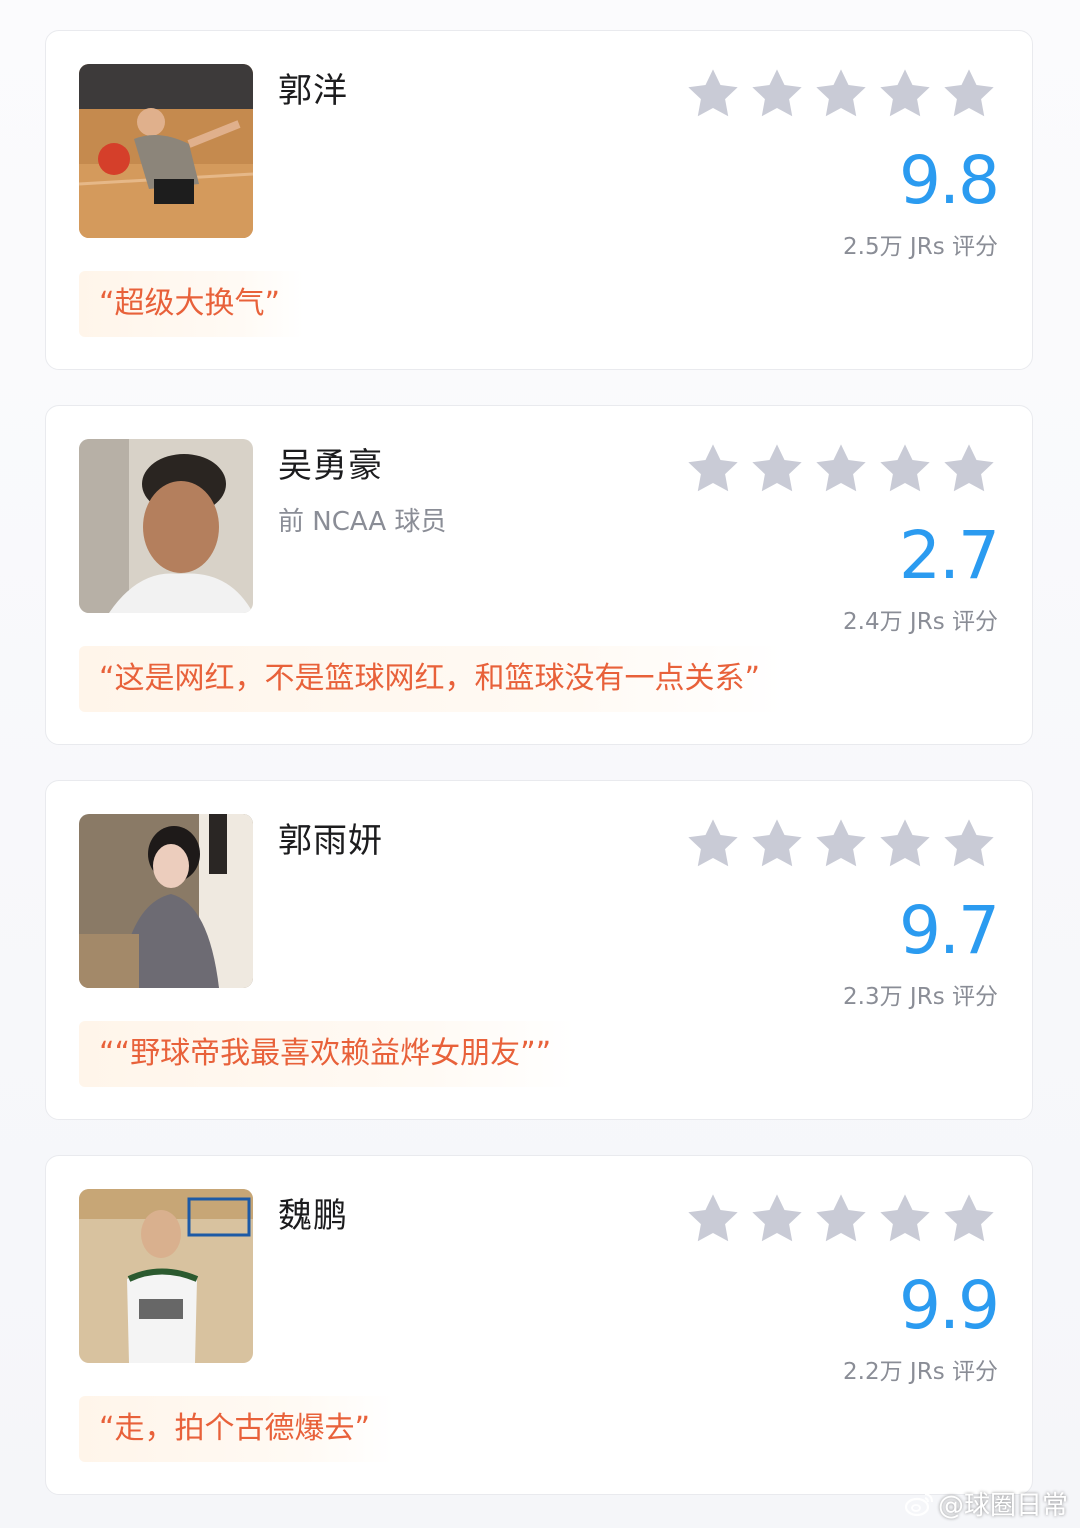  Describe the element at coordinates (432, 679) in the screenshot. I see `top-comment-quote: “这是网红，不是篮球网红，和篮球没有一点关系”` at that location.